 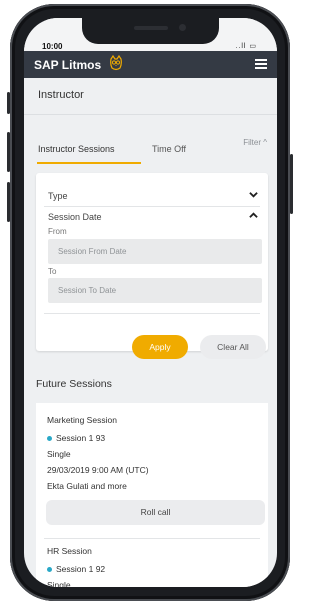 I want to click on speaker, so click(x=151, y=28).